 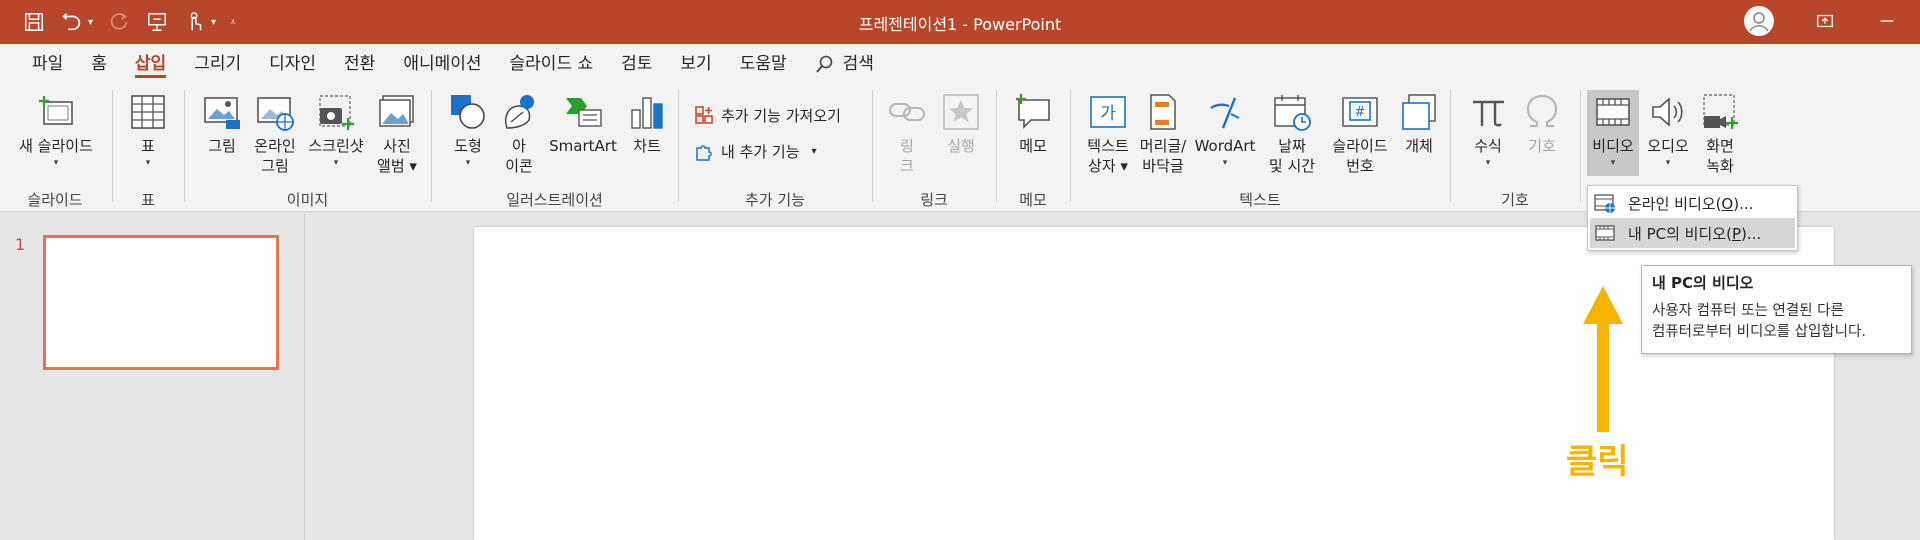 What do you see at coordinates (1108, 114) in the screenshot?
I see `svg-text: 가` at bounding box center [1108, 114].